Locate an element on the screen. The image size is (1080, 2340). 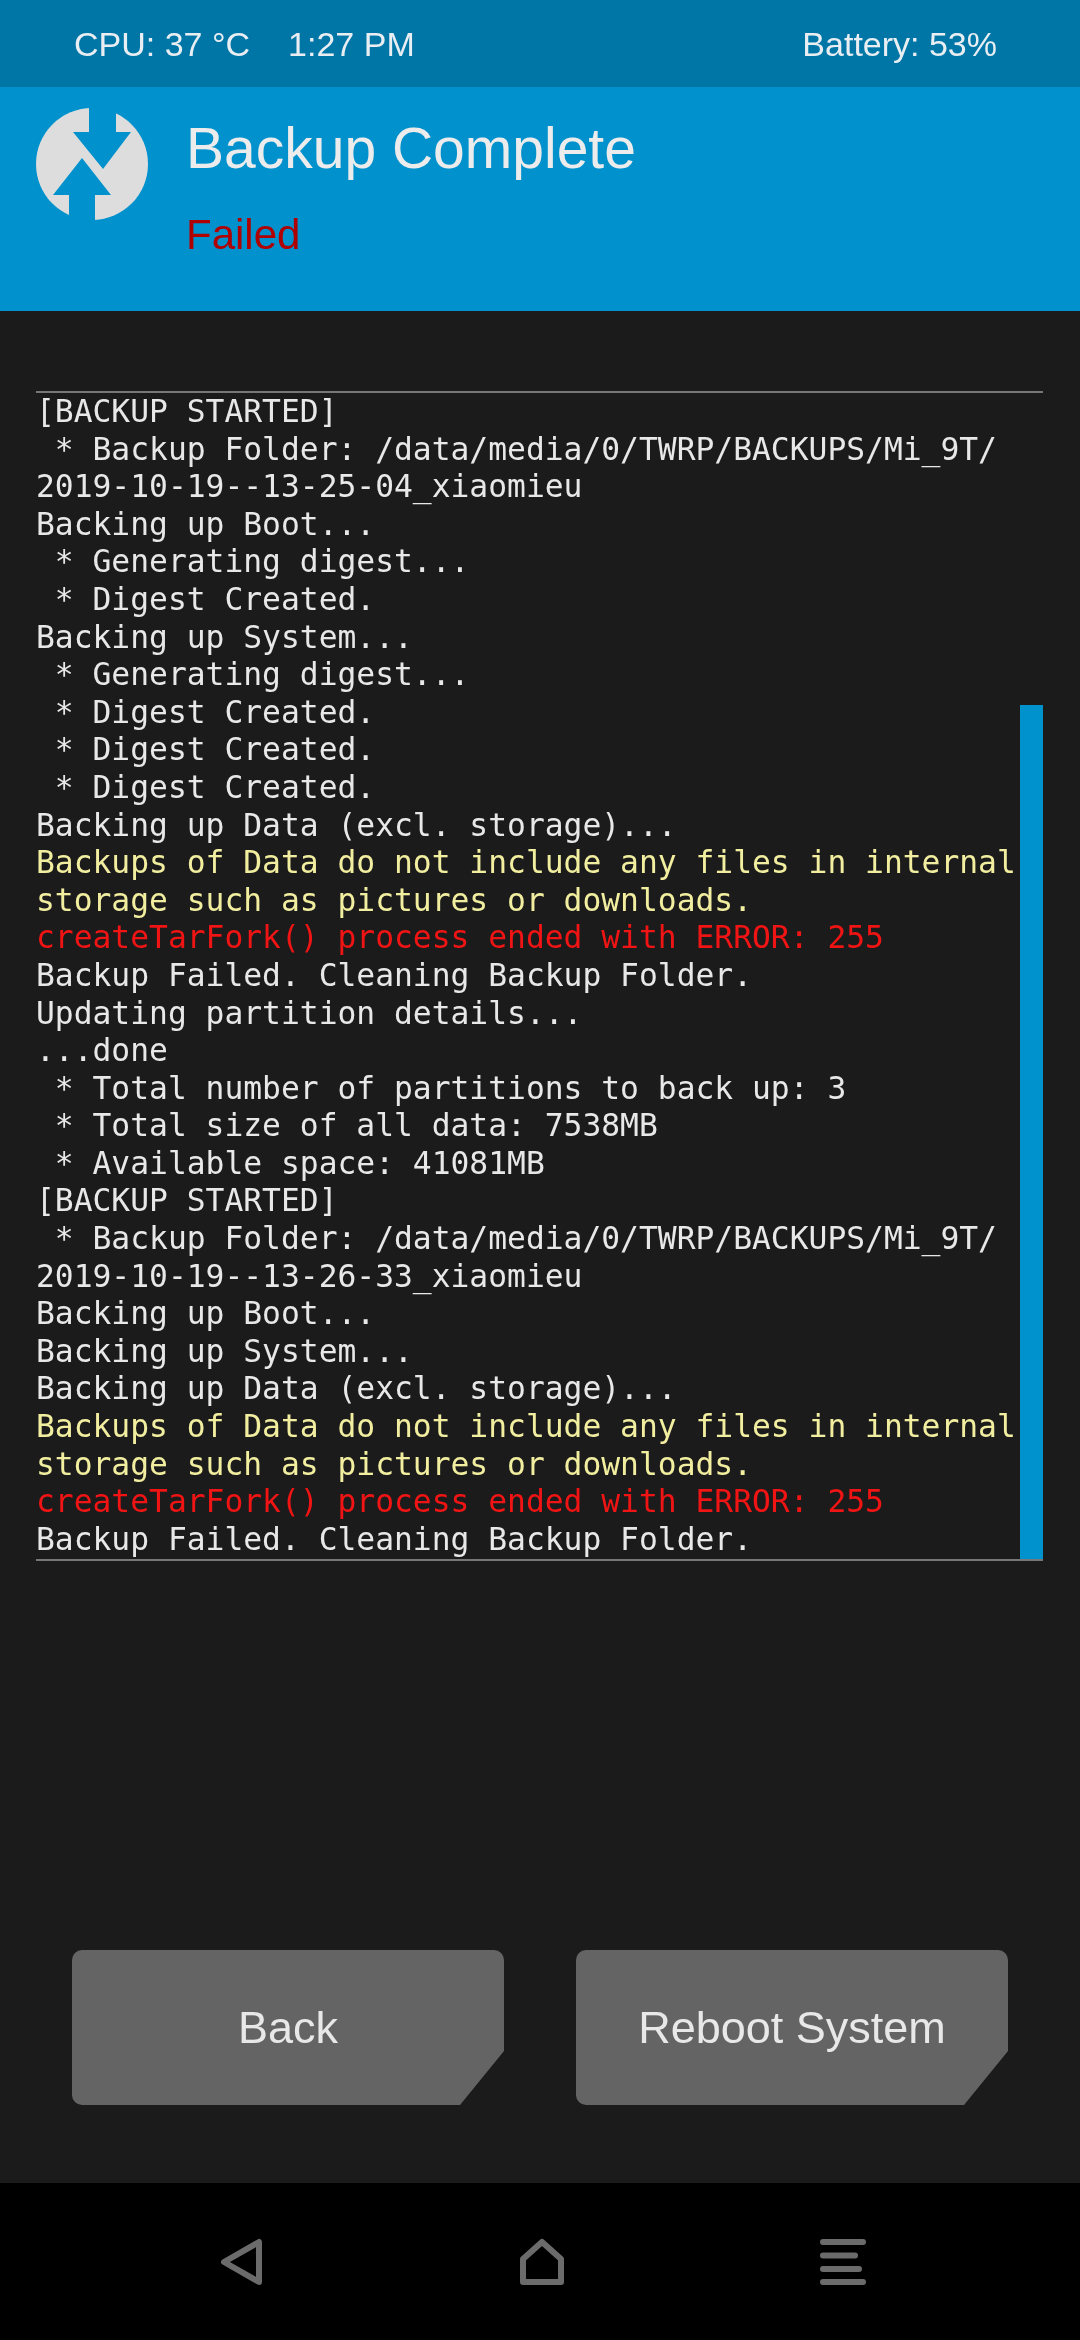
clock: 1:27 PM is located at coordinates (351, 43).